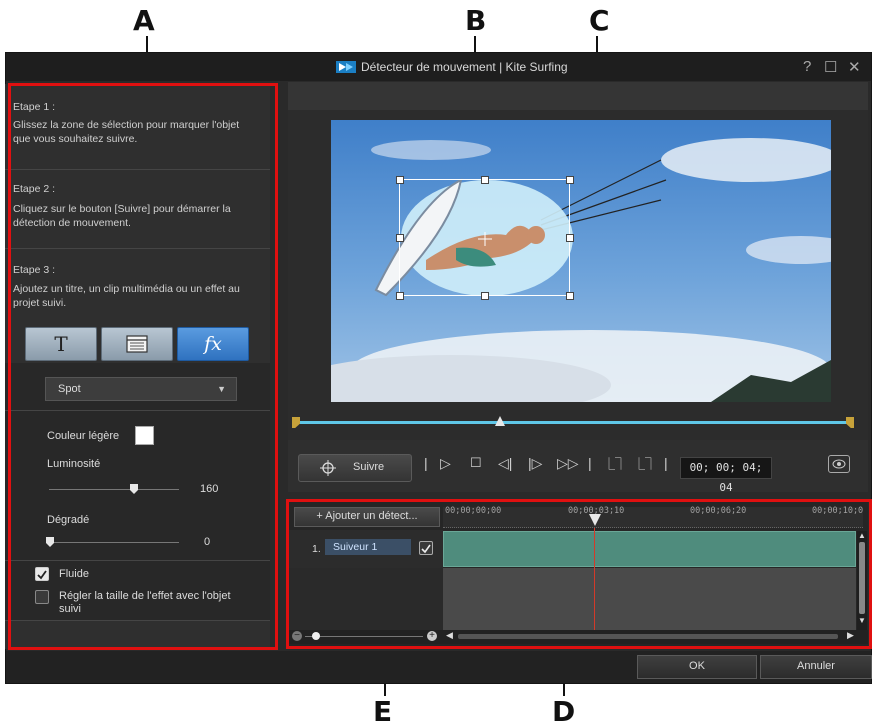 The height and width of the screenshot is (728, 875). Describe the element at coordinates (144, 20) in the screenshot. I see `callout-a: A` at that location.